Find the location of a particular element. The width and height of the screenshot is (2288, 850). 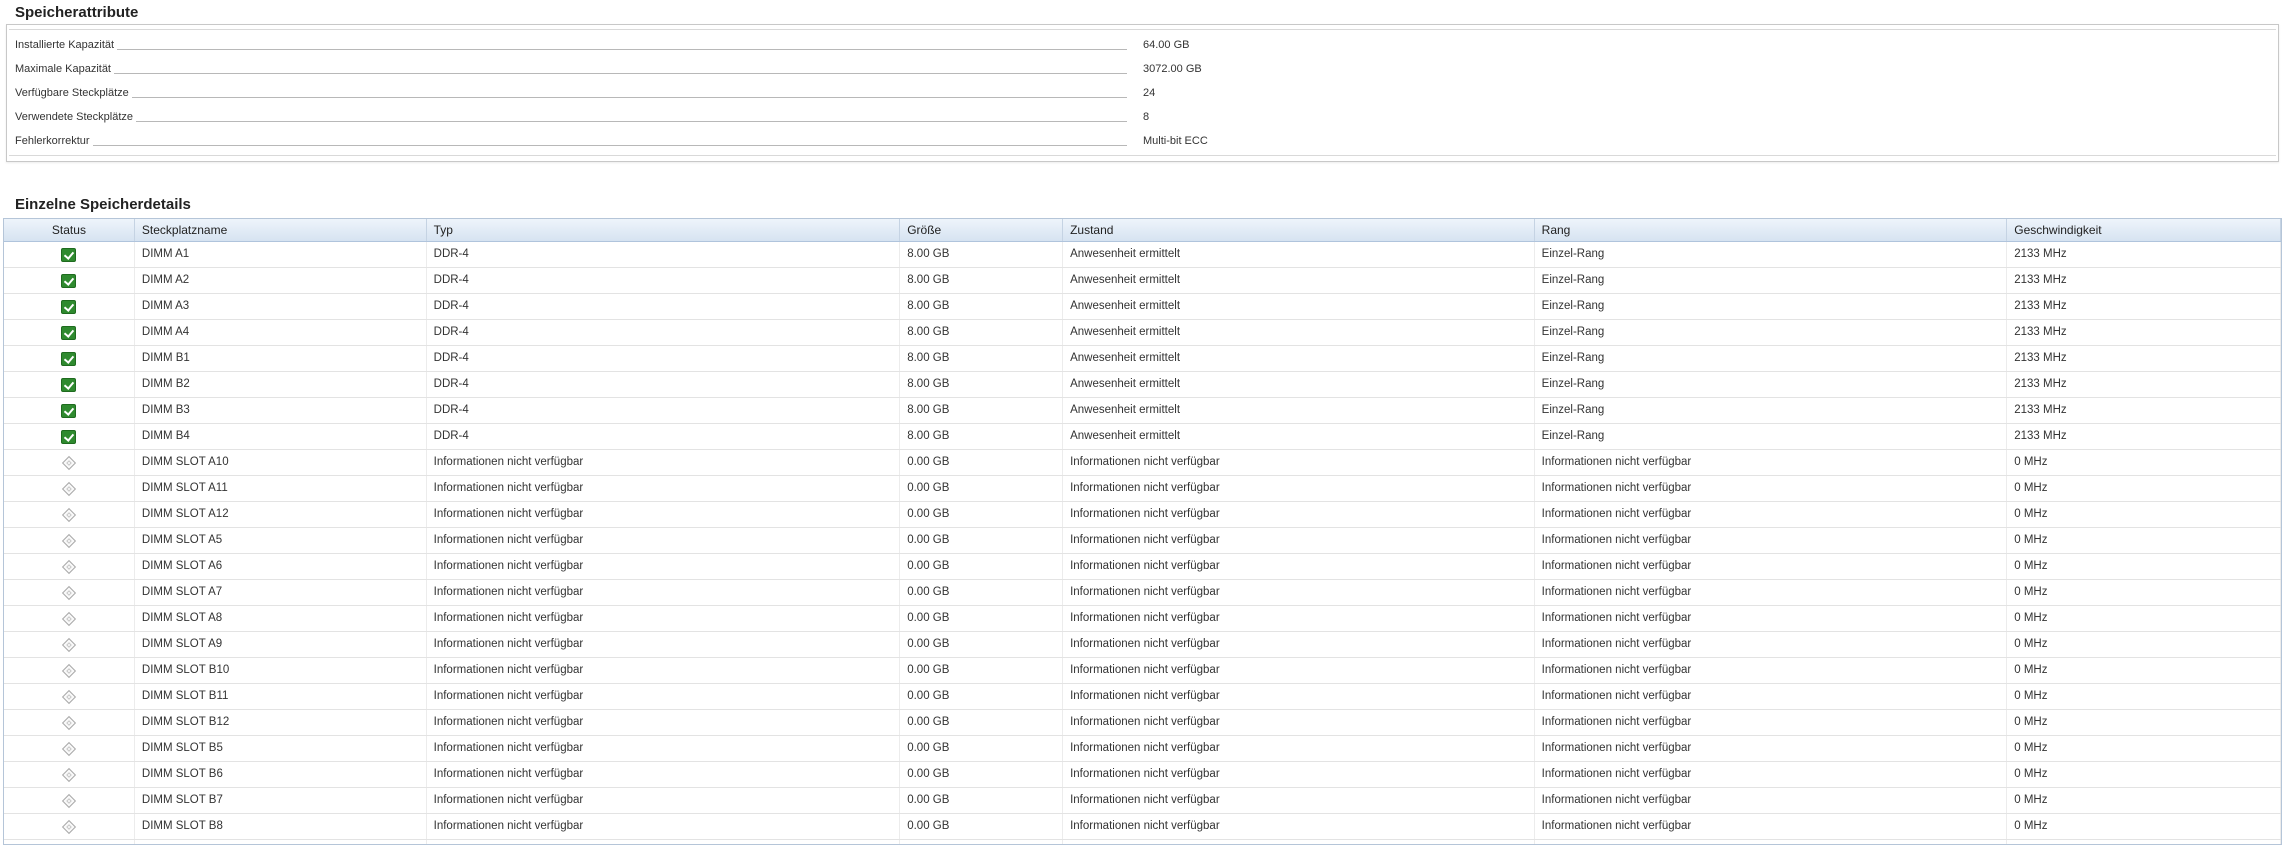

slot-name-cell: DIMM SLOT A11 is located at coordinates (281, 488).